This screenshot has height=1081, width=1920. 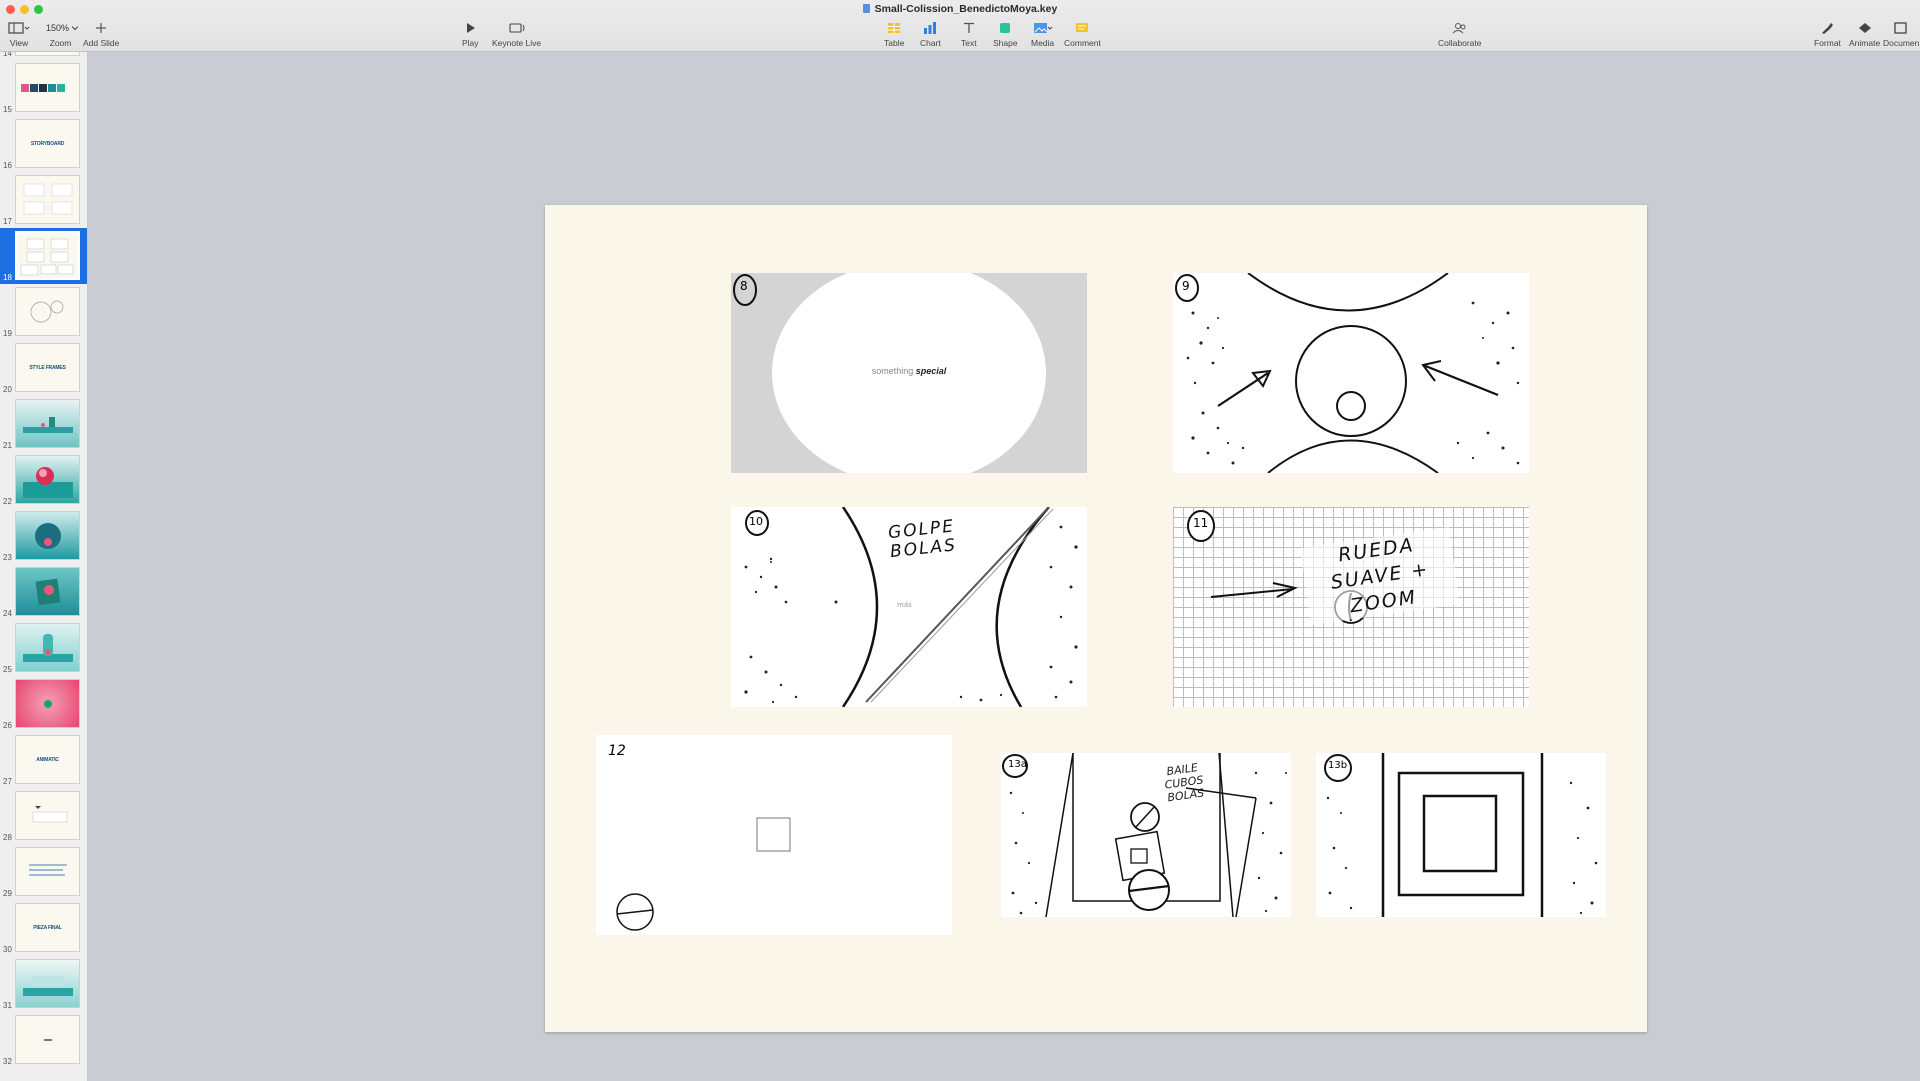 I want to click on comment-button: Comment, so click(x=1082, y=34).